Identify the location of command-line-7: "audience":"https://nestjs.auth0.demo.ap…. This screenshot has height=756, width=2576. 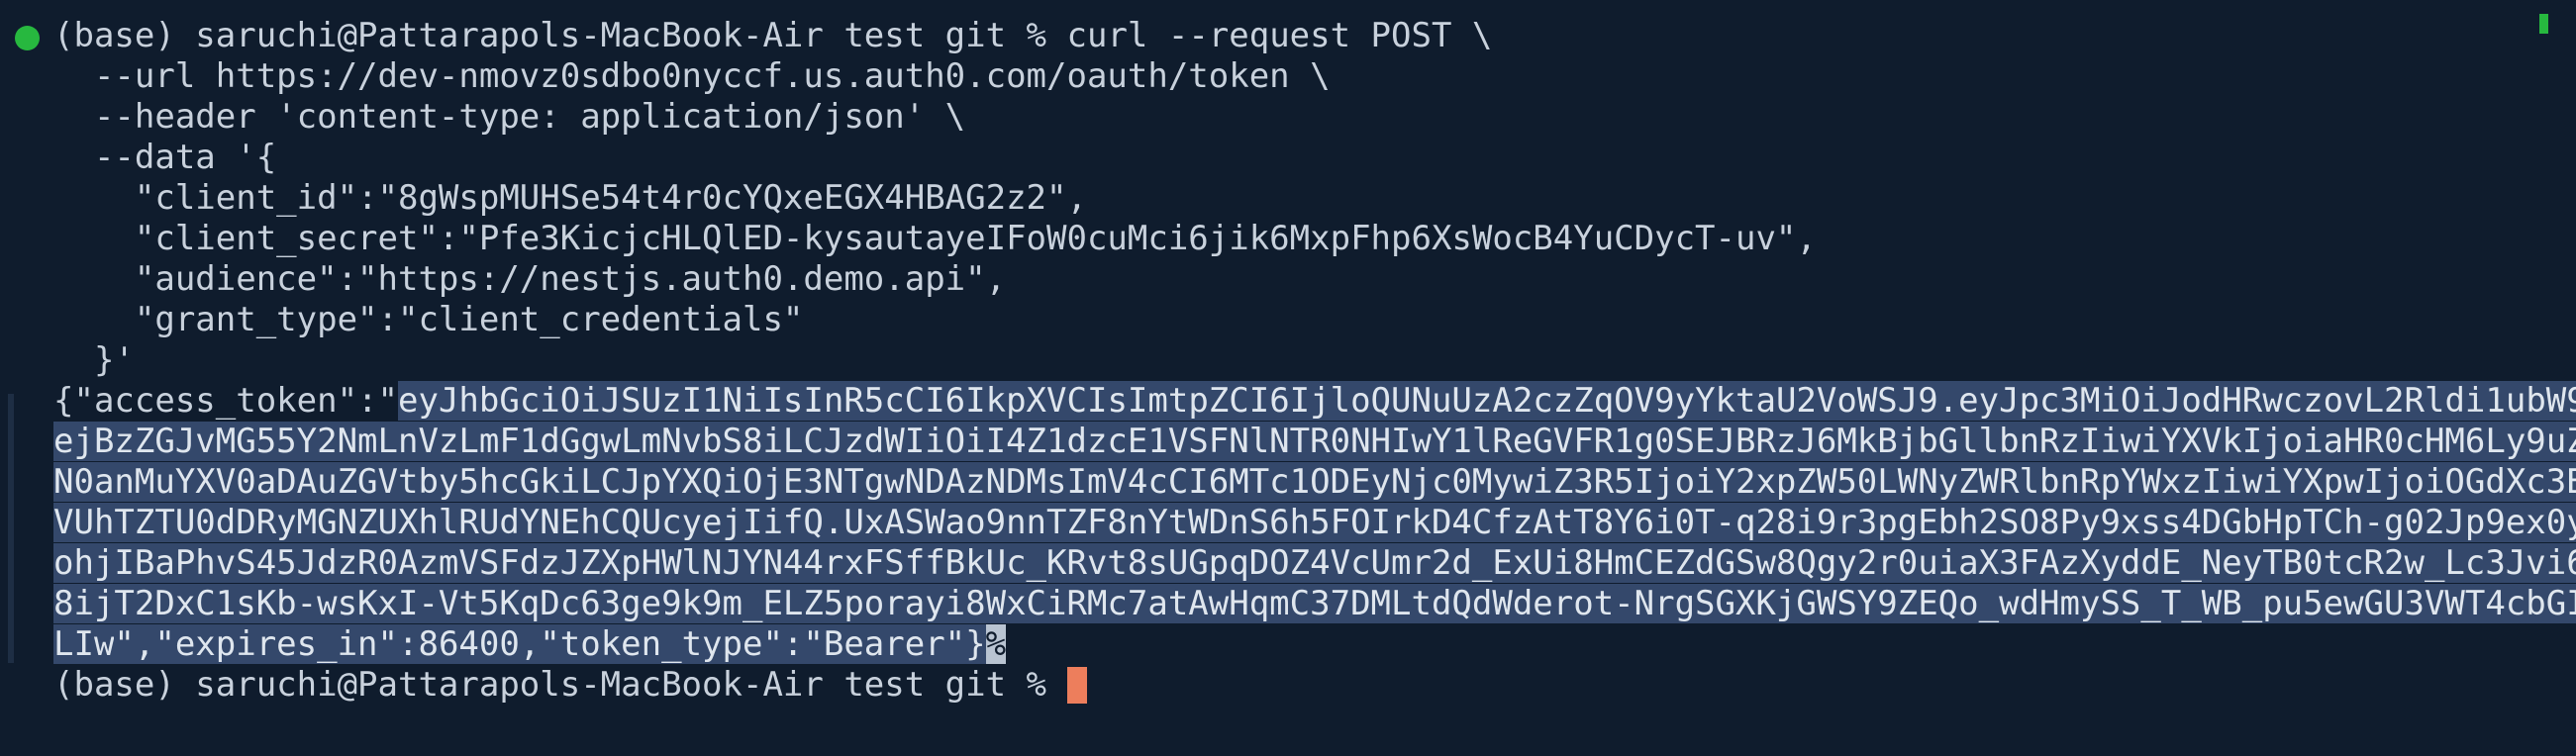
(530, 279).